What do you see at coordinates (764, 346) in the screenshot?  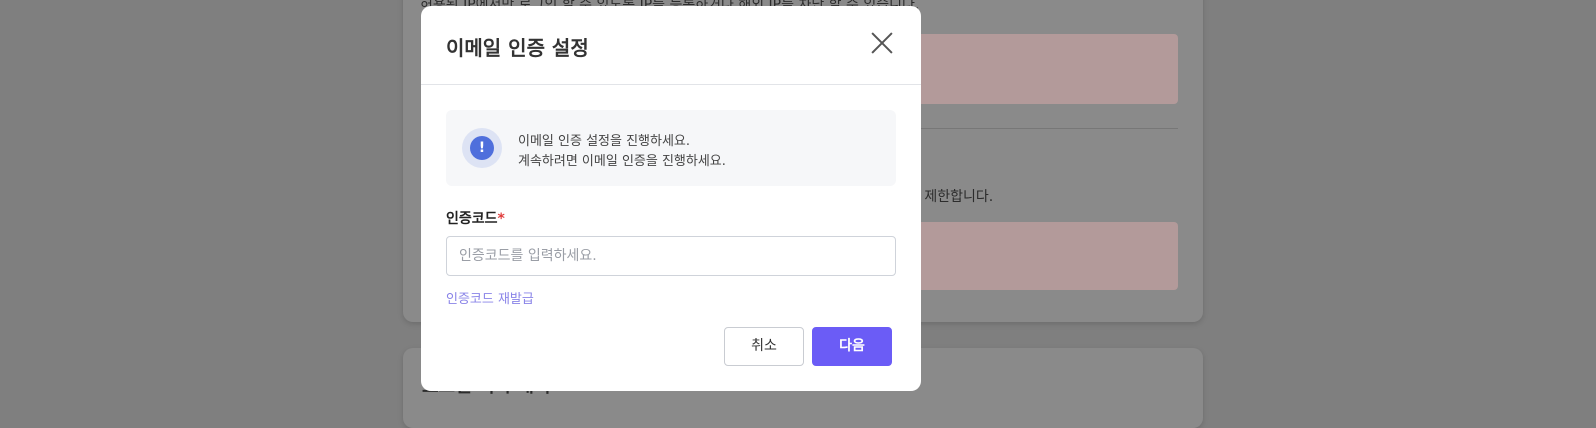 I see `cancel-button: 취소` at bounding box center [764, 346].